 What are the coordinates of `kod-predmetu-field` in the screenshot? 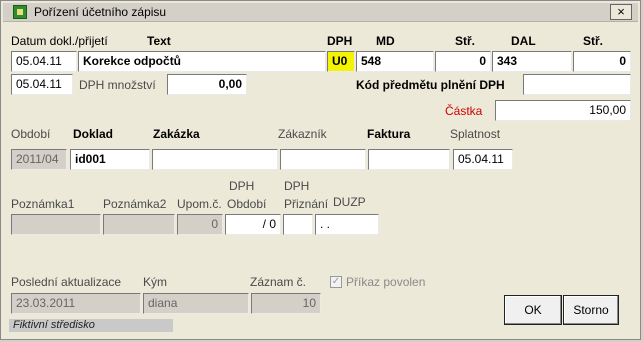 It's located at (577, 84).